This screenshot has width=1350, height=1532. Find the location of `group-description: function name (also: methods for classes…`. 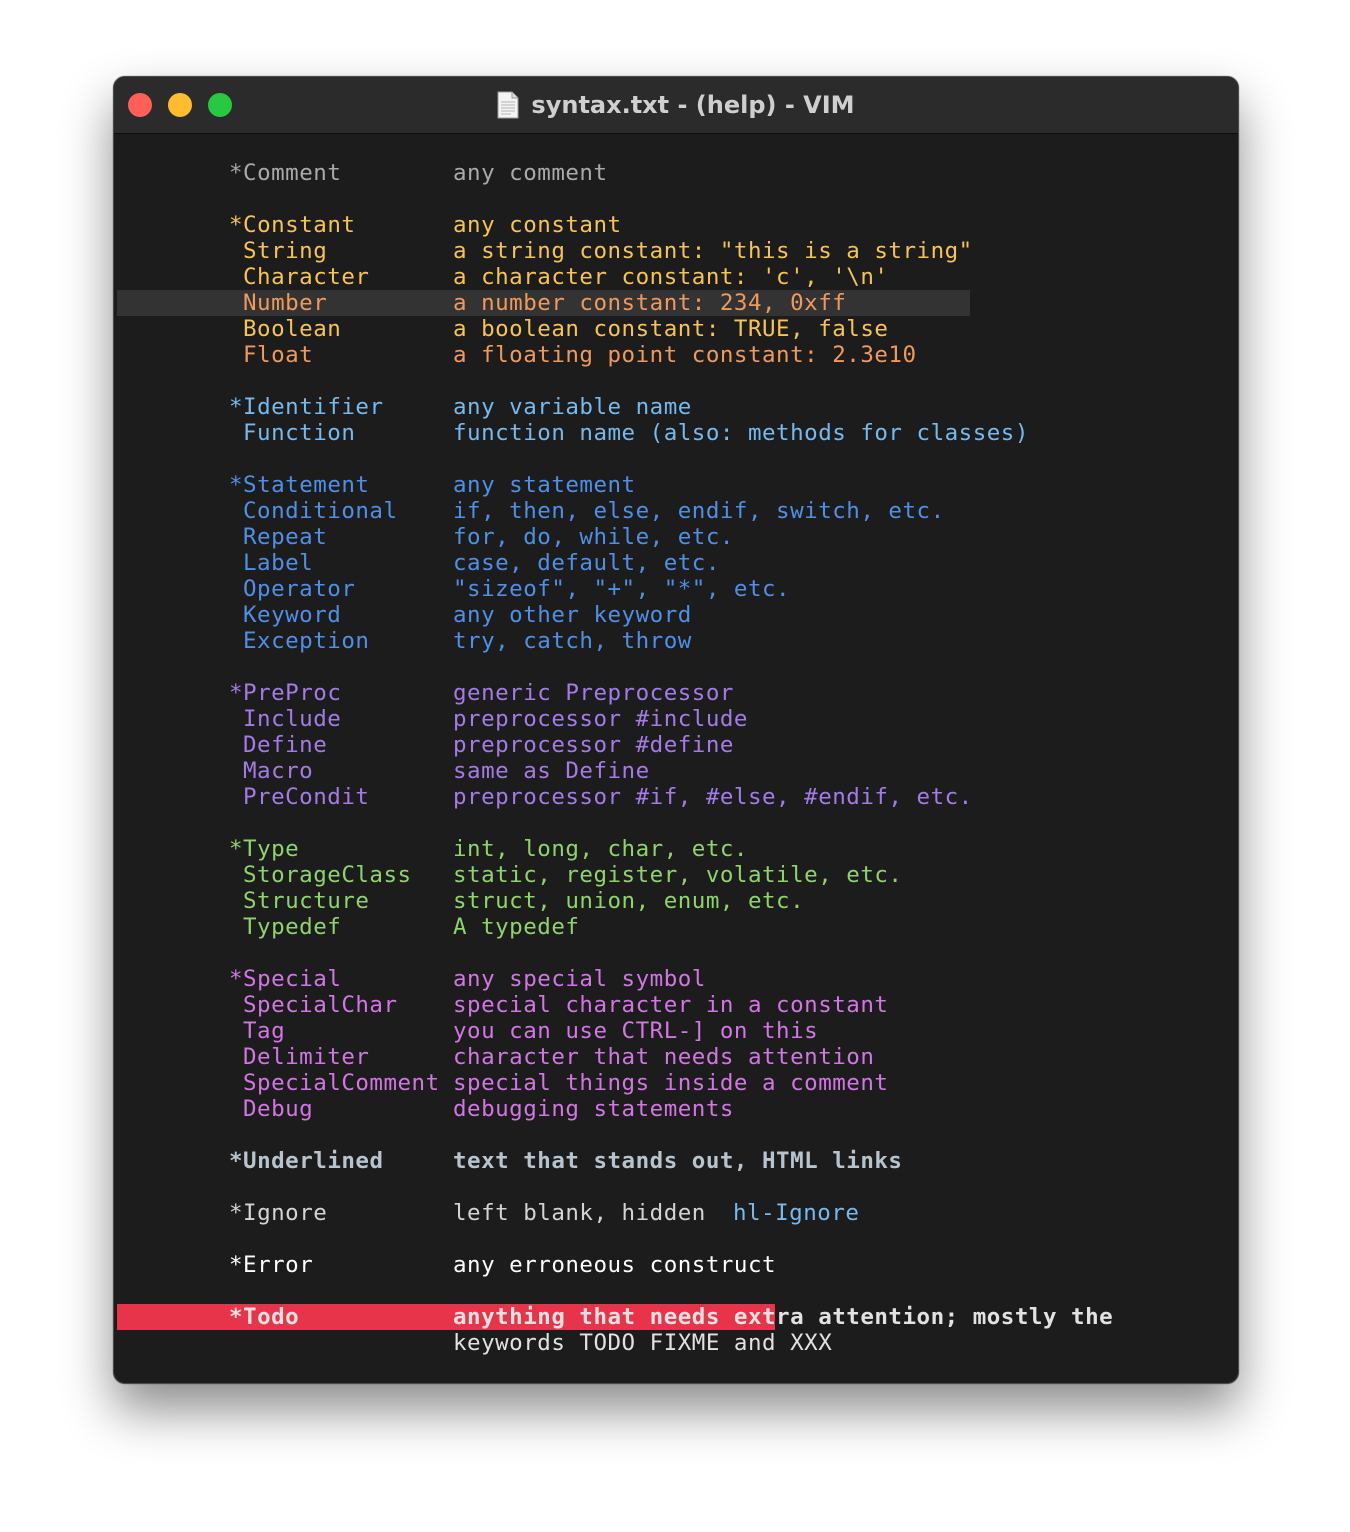

group-description: function name (also: methods for classes… is located at coordinates (741, 433).